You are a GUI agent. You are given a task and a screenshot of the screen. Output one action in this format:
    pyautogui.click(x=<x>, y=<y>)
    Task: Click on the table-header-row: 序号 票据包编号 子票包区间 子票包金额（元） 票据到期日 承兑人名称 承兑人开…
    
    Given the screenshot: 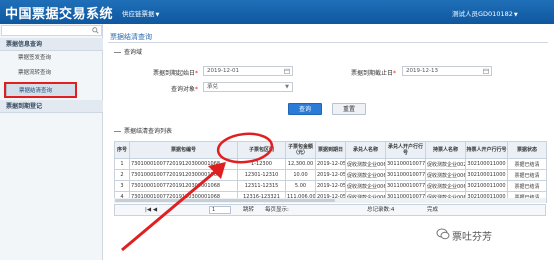 What is the action you would take?
    pyautogui.click(x=330, y=150)
    